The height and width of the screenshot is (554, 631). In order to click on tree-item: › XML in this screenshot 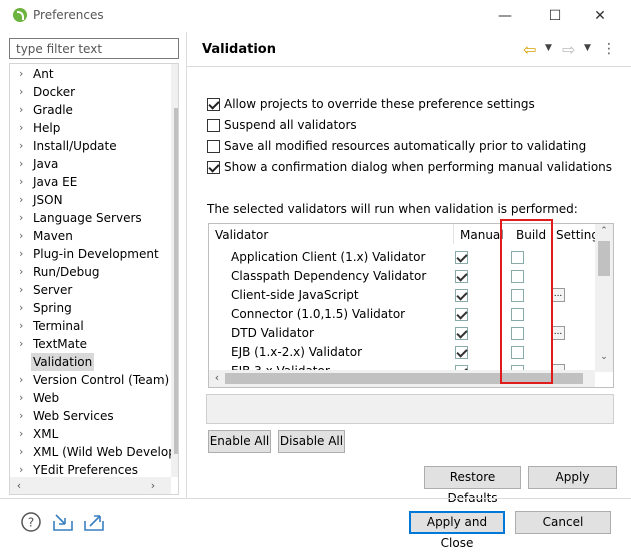, I will do `click(86, 434)`.